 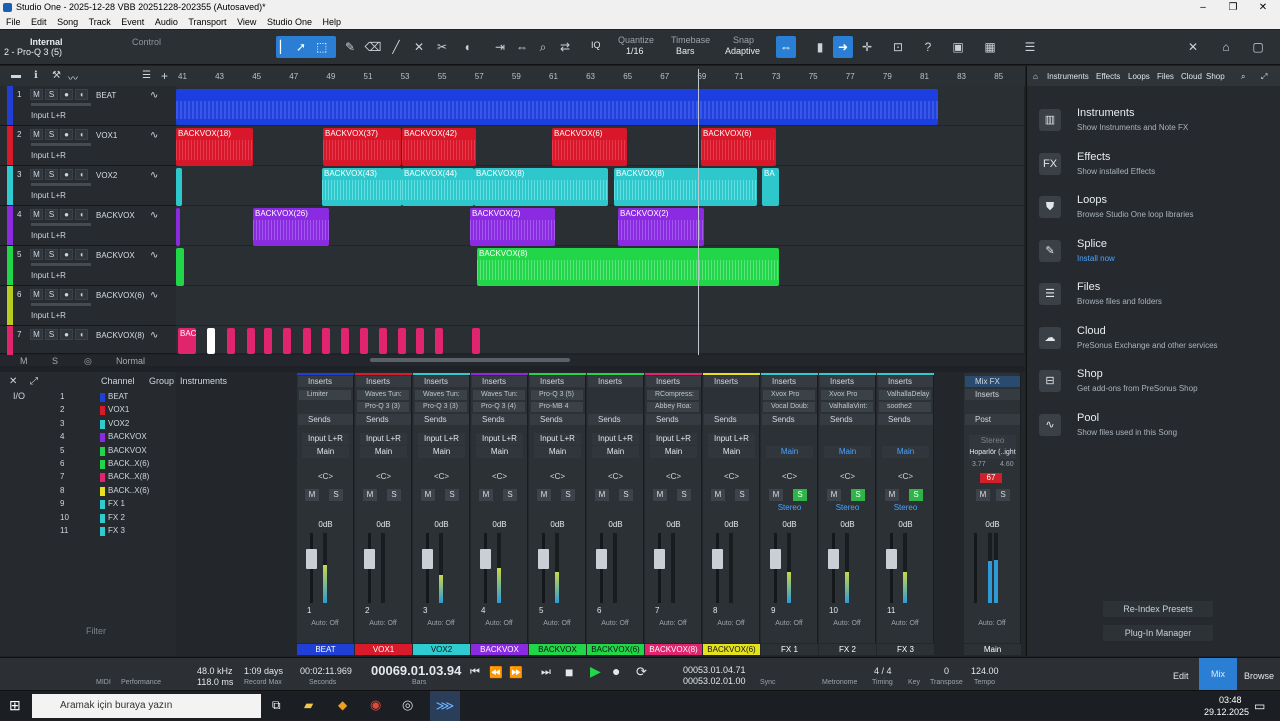 I want to click on track-name: BACKVOX(8), so click(x=120, y=335).